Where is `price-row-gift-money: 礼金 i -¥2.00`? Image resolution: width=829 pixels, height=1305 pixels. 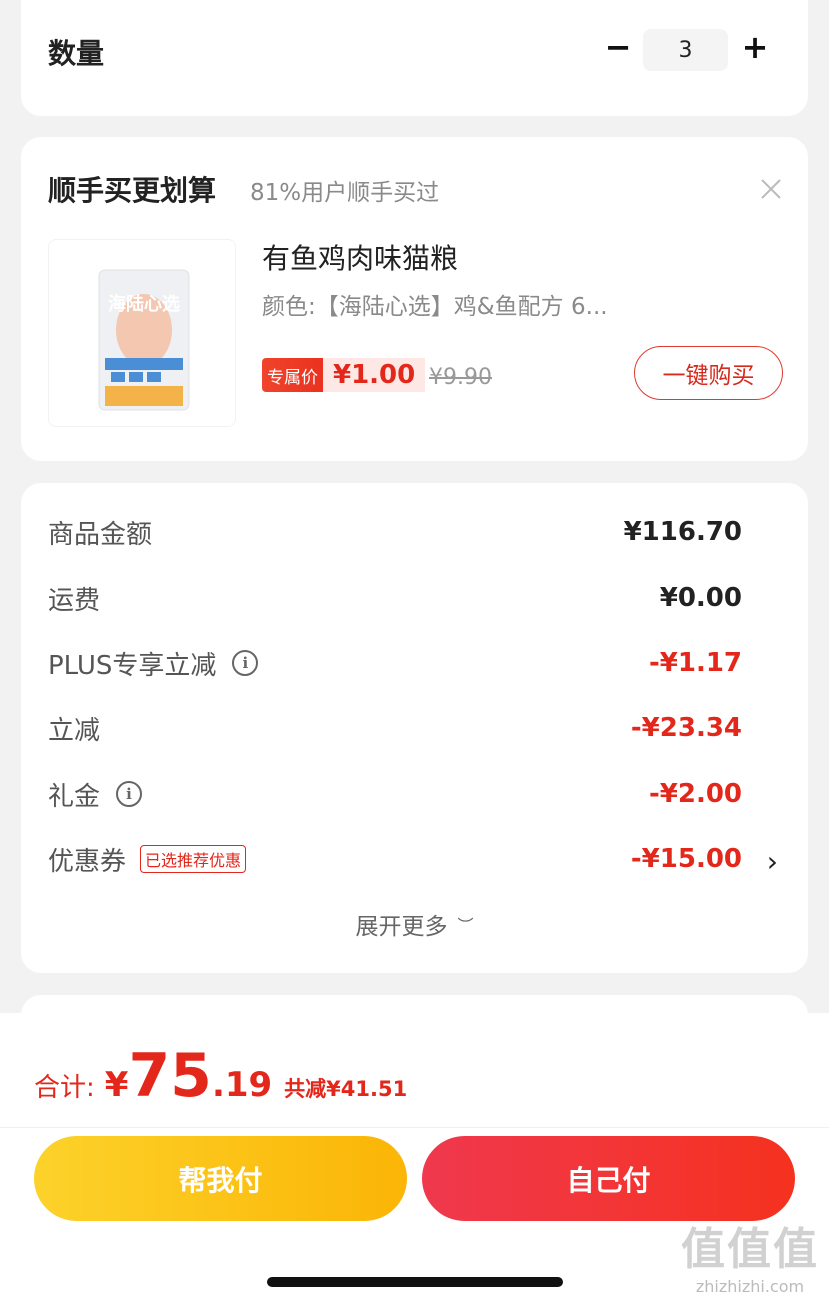
price-row-gift-money: 礼金 i -¥2.00 is located at coordinates (395, 794).